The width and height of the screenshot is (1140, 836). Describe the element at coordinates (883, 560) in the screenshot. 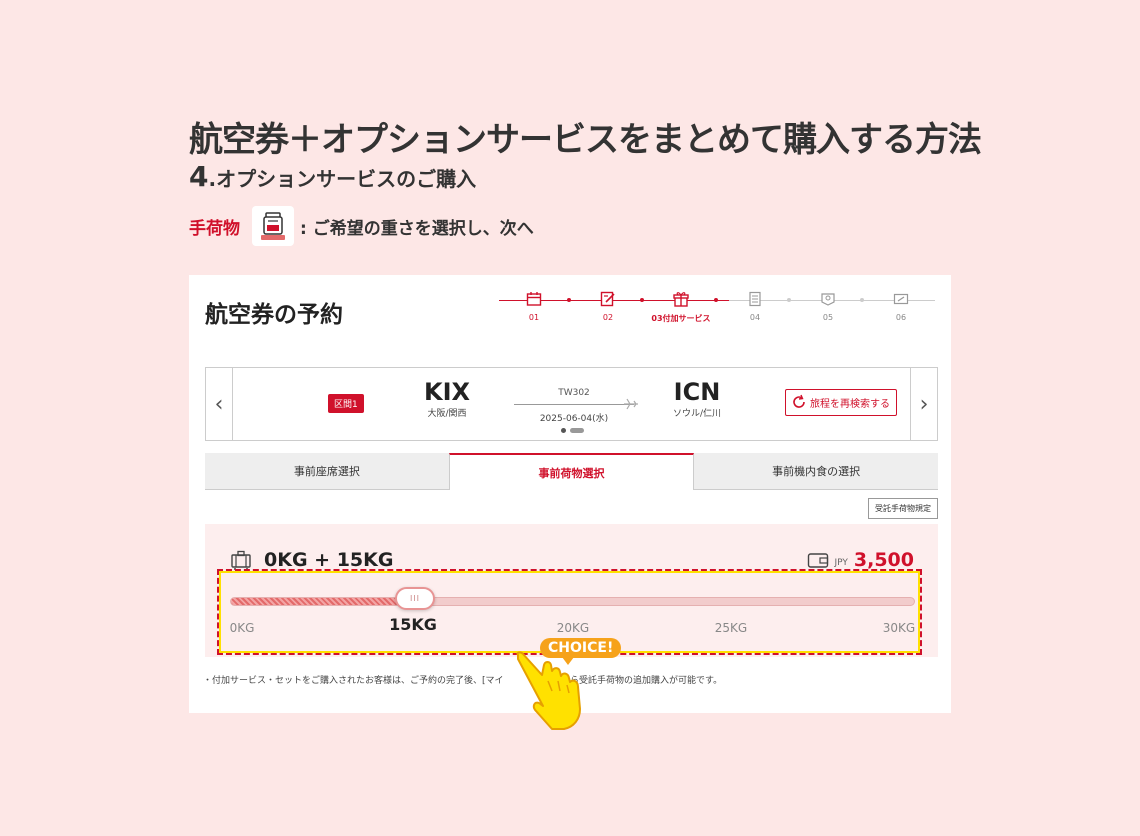

I see `price-amount: 3,500` at that location.